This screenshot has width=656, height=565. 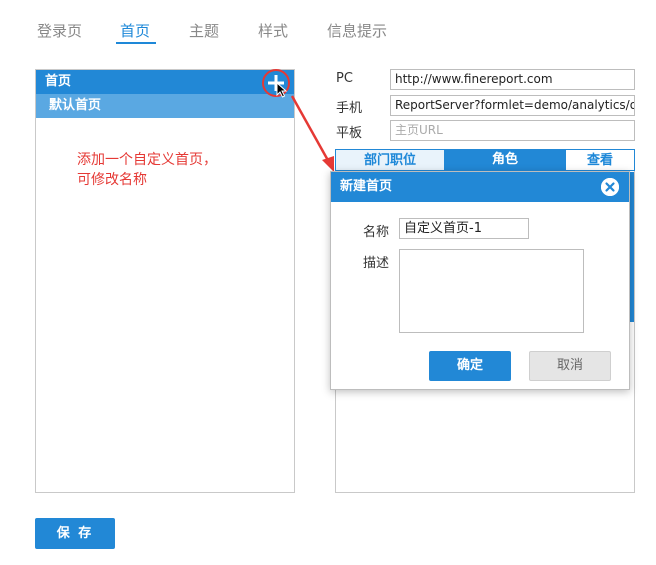 I want to click on name-label: 名称, so click(x=376, y=232).